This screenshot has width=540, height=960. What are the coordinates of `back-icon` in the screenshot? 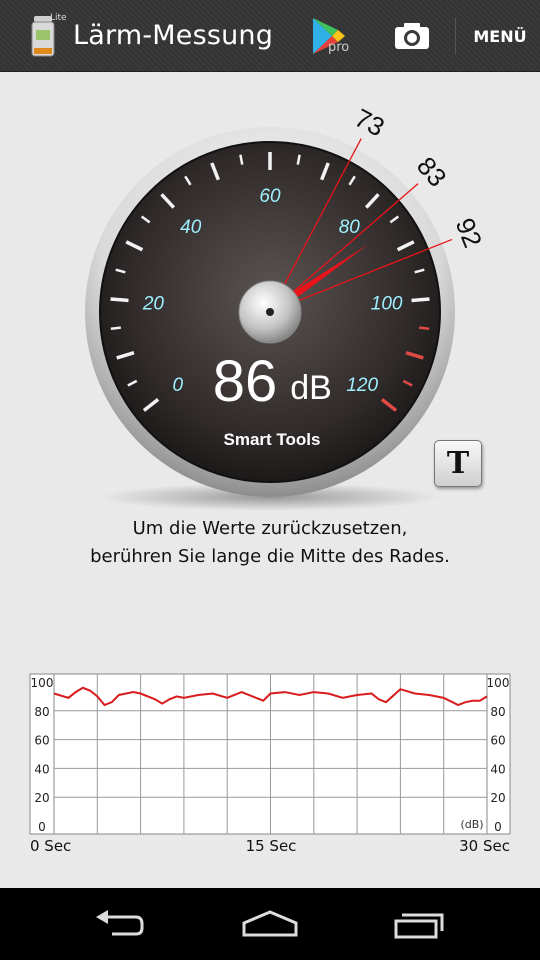 It's located at (120, 923).